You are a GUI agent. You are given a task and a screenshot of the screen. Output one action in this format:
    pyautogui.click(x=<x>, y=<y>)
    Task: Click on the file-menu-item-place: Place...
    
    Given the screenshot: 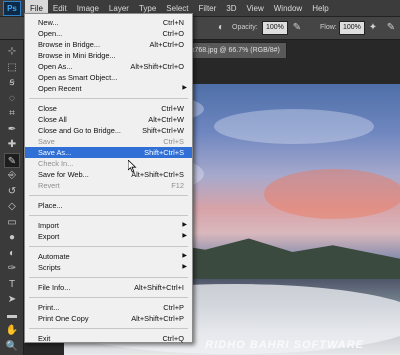 What is the action you would take?
    pyautogui.click(x=108, y=205)
    